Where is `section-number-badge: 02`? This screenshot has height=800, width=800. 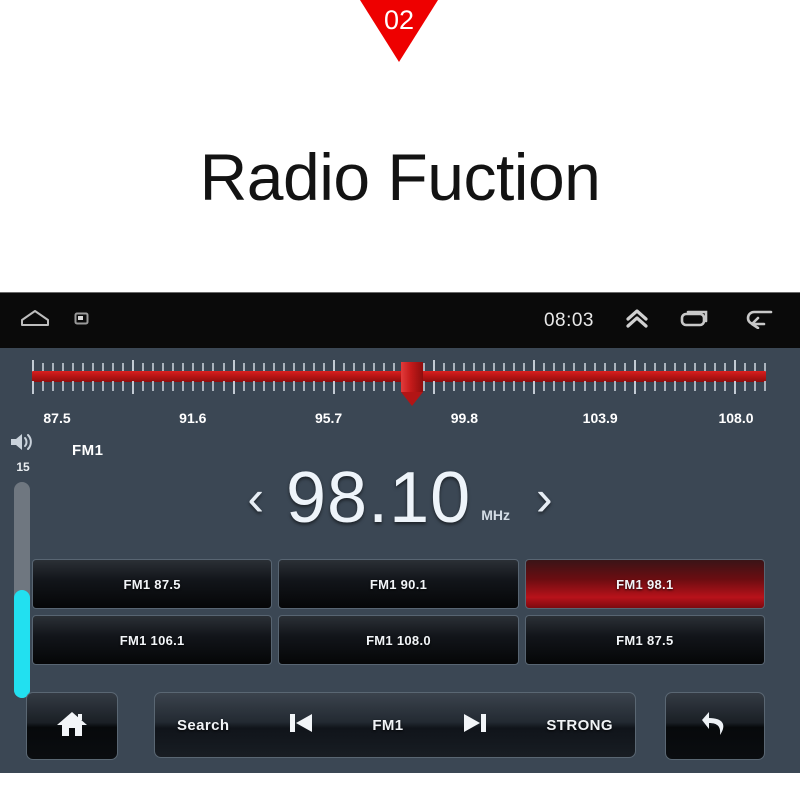 section-number-badge: 02 is located at coordinates (399, 31).